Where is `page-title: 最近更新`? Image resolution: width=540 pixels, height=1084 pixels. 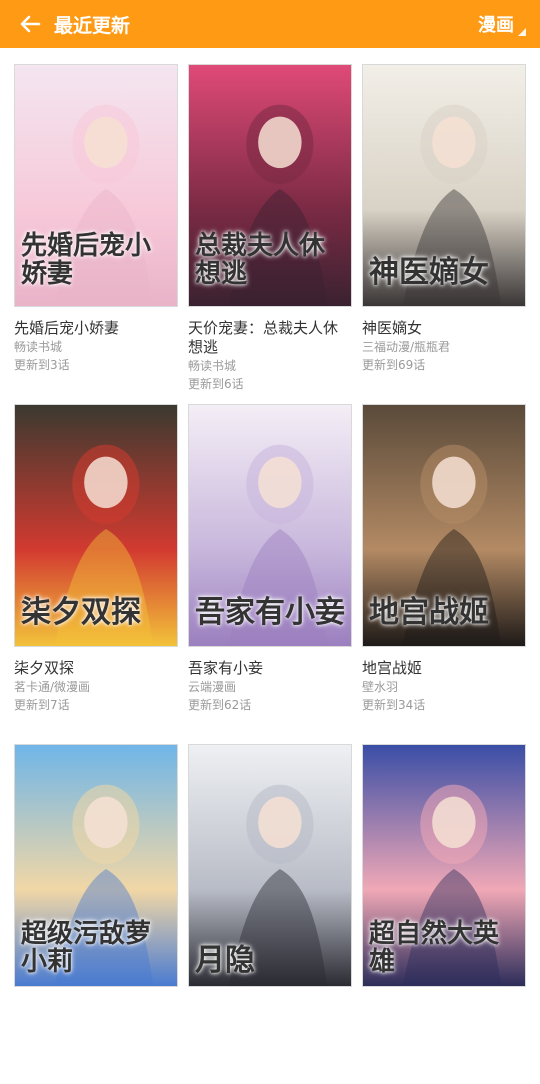
page-title: 最近更新 is located at coordinates (92, 25).